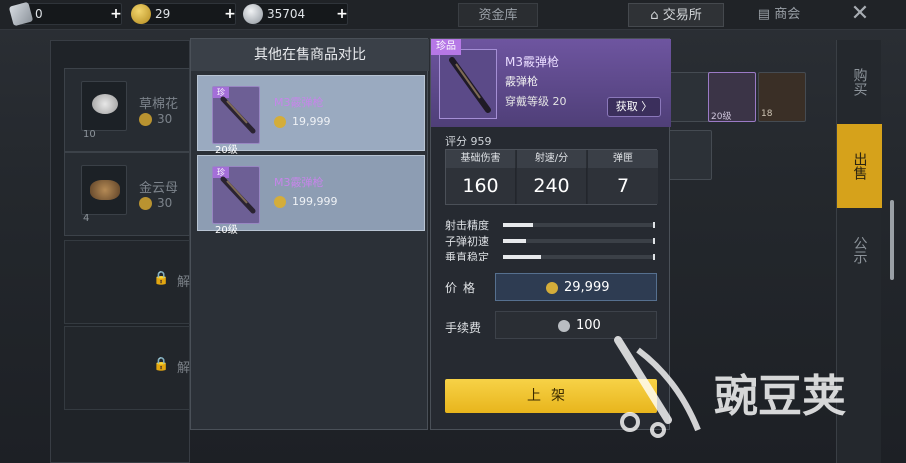  I want to click on list-item: 金云母 30 4, so click(127, 194).